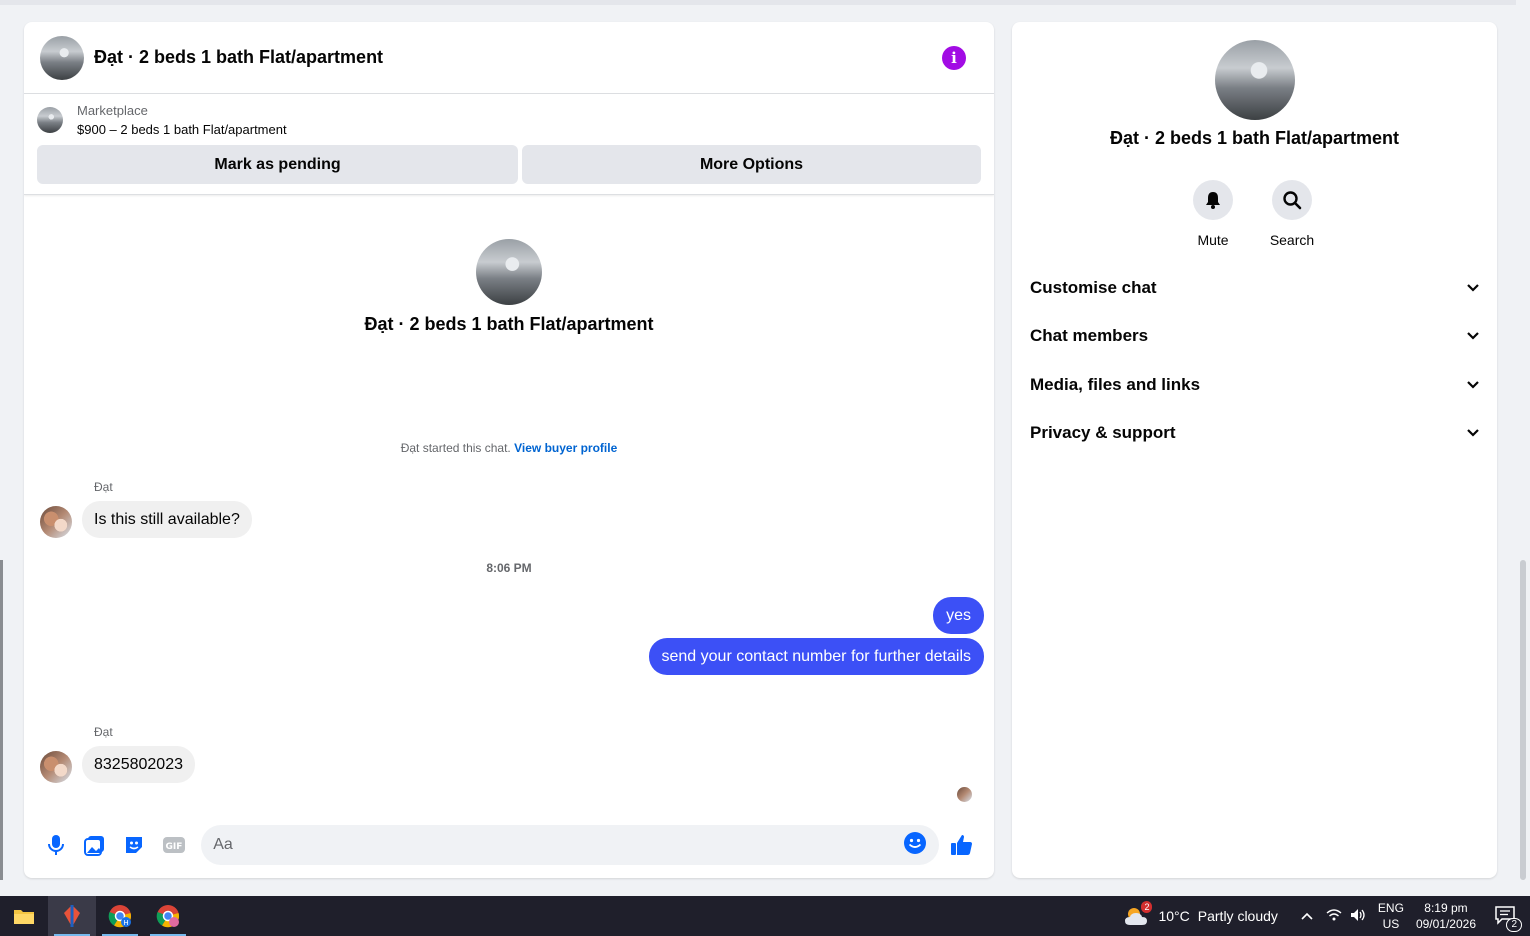 The height and width of the screenshot is (936, 1530). I want to click on wifi-icon, so click(1334, 916).